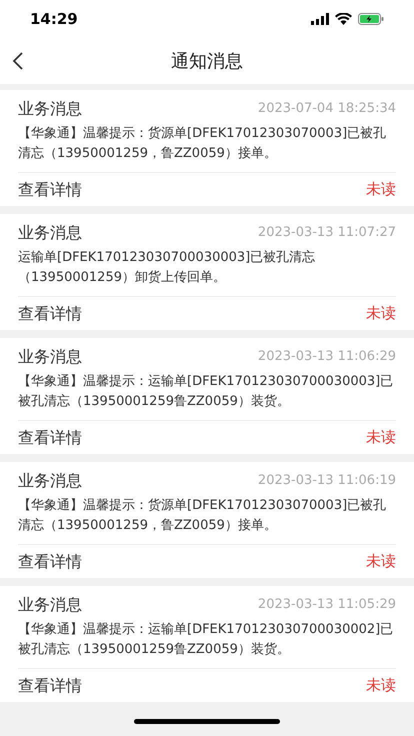 This screenshot has width=414, height=736. What do you see at coordinates (327, 233) in the screenshot?
I see `message-time: 2023-03-13 11:07:27` at bounding box center [327, 233].